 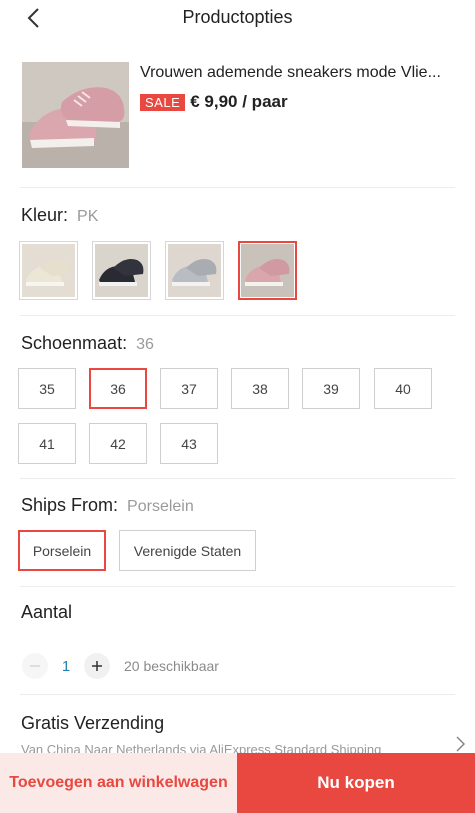 I want to click on size-option: 41, so click(x=47, y=443).